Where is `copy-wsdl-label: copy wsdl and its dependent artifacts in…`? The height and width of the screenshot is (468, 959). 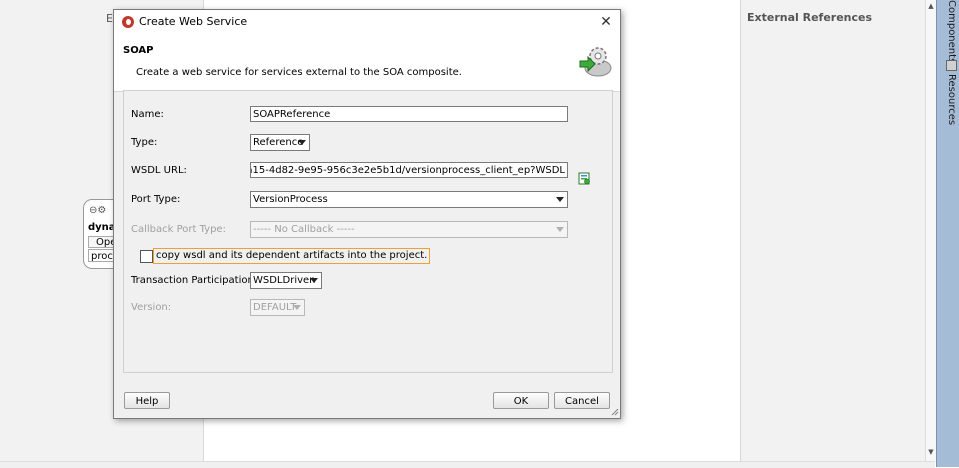
copy-wsdl-label: copy wsdl and its dependent artifacts in… is located at coordinates (292, 256).